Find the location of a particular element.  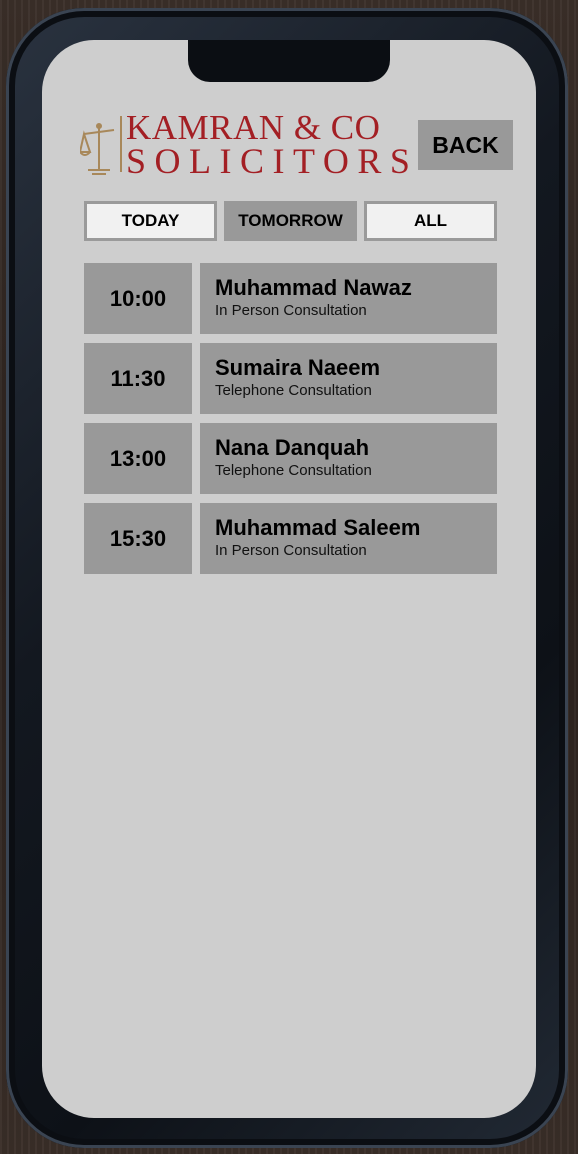

client-name: Muhammad Saleem is located at coordinates (318, 527).